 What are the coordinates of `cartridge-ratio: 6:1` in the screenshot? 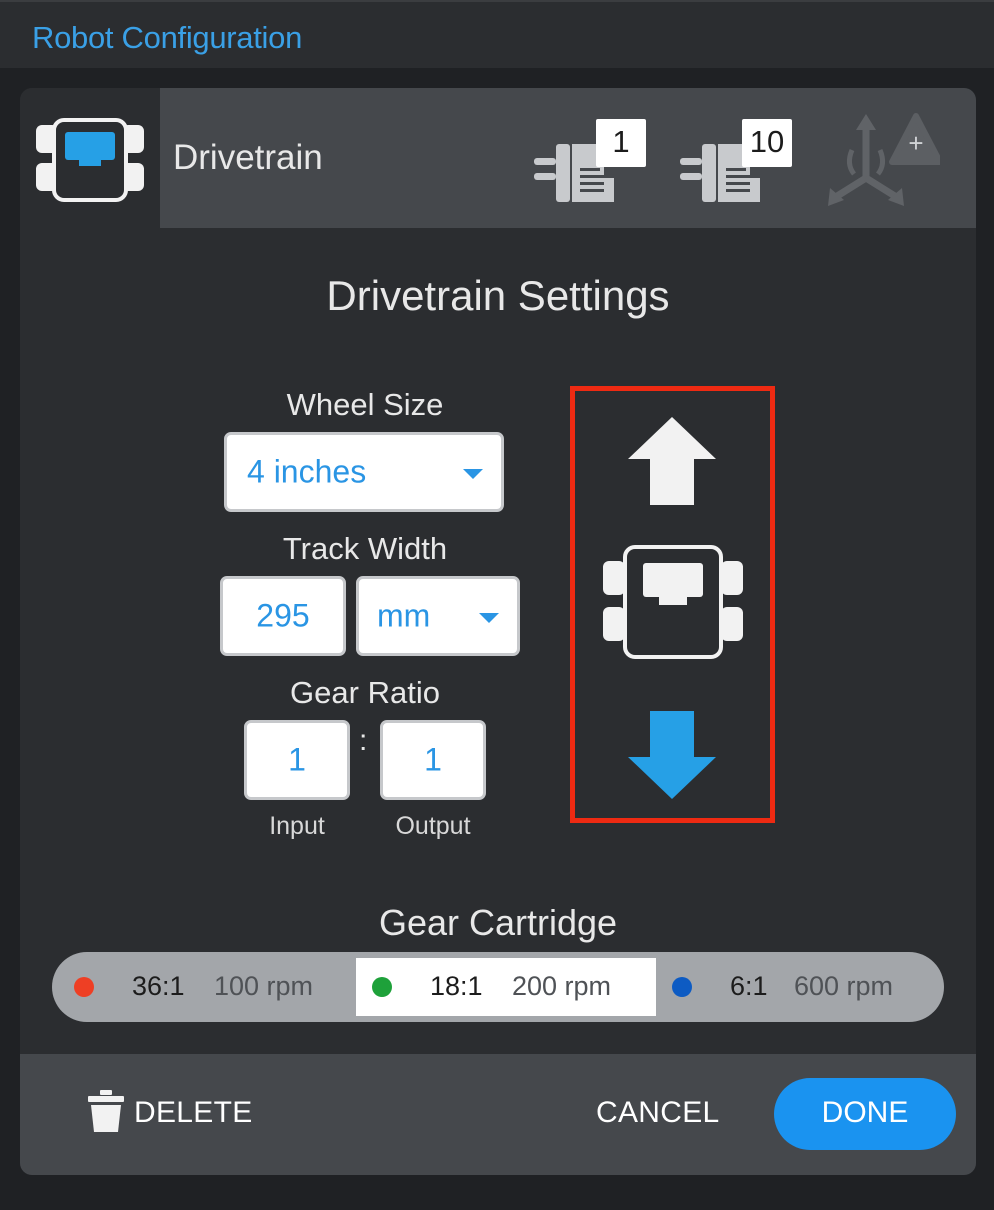 It's located at (749, 986).